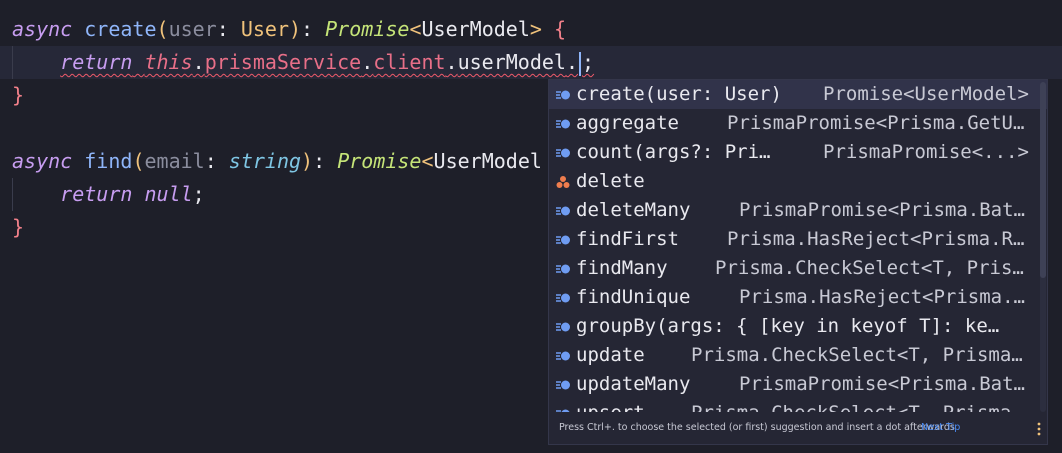 The height and width of the screenshot is (453, 1062). I want to click on code-line-3: }, so click(18, 95).